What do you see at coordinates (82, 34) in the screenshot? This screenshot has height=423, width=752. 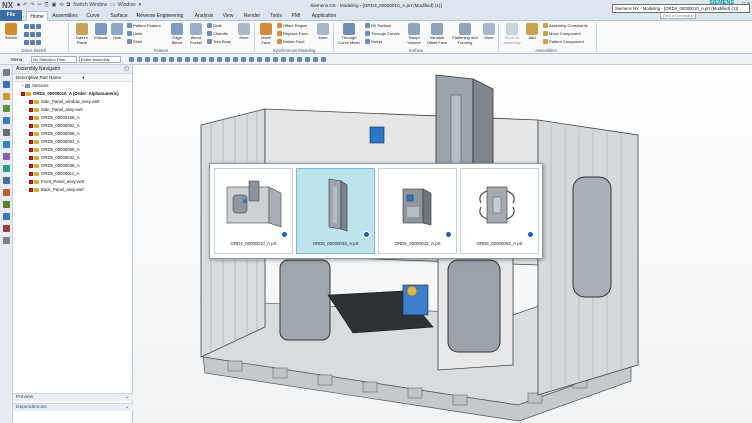 I see `datum-plane-button: Datum Plane` at bounding box center [82, 34].